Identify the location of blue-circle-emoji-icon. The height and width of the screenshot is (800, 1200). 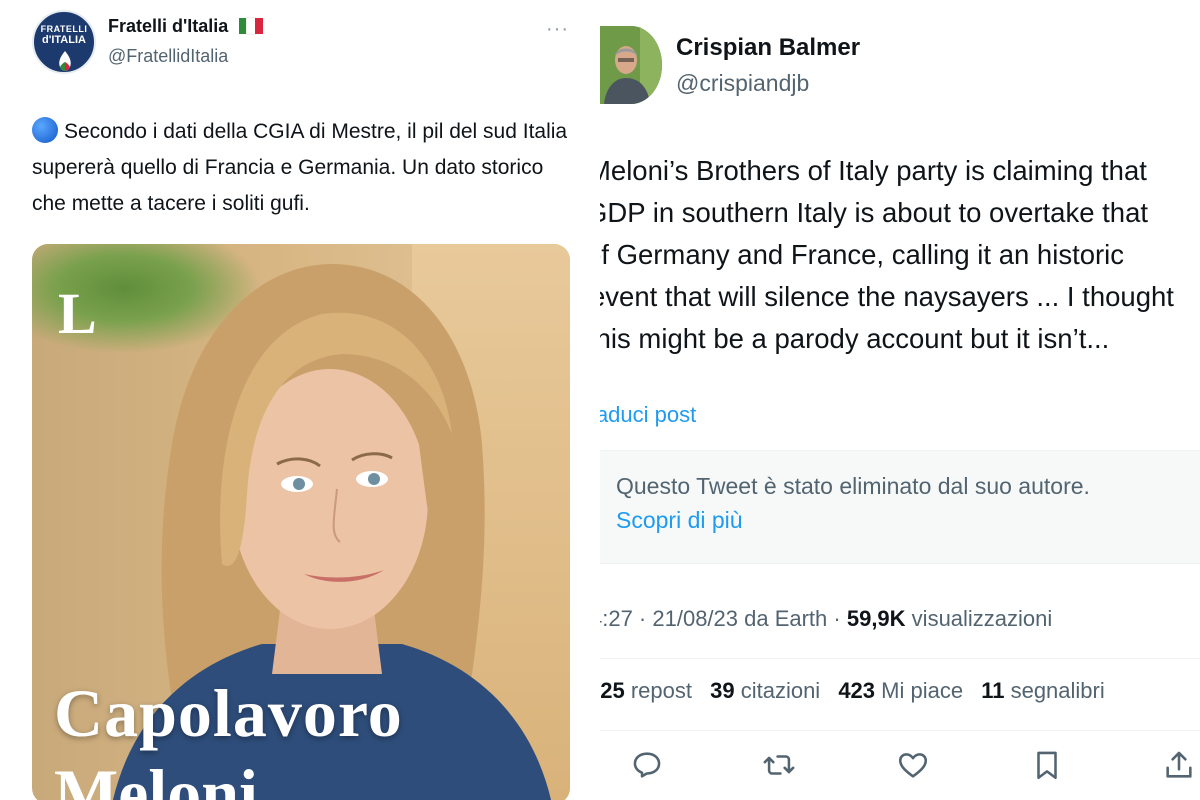
(45, 130).